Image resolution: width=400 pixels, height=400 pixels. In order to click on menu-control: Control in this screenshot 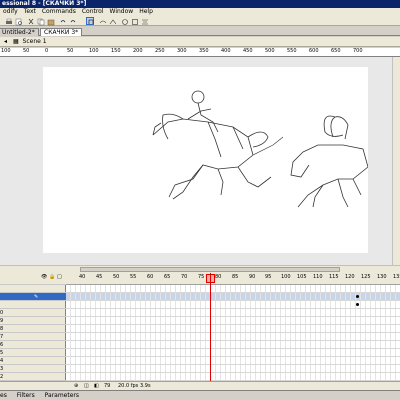, I will do `click(93, 11)`.